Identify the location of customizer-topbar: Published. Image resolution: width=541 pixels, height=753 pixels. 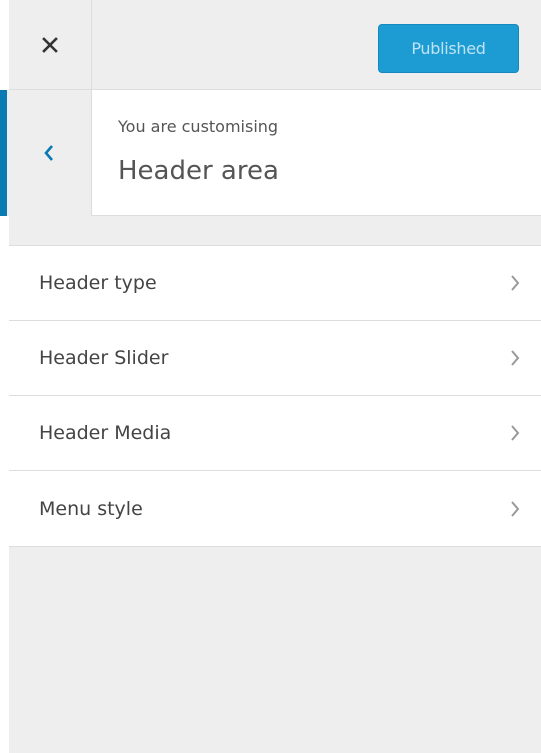
(275, 45).